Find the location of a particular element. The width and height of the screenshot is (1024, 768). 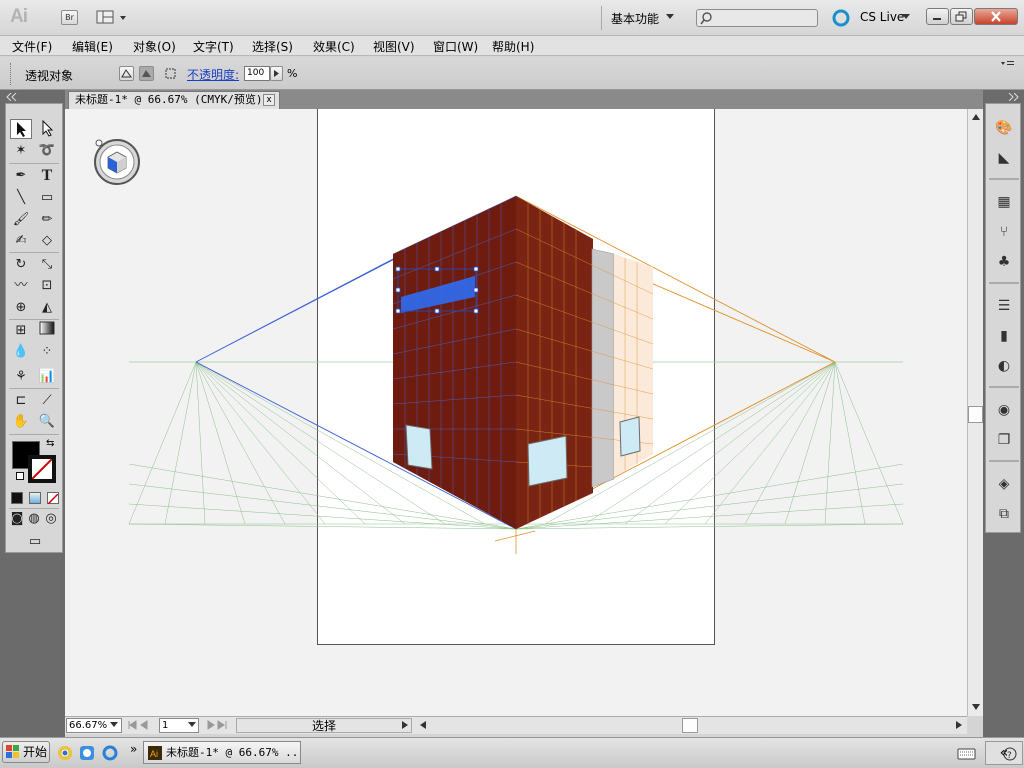

search-input is located at coordinates (757, 18).